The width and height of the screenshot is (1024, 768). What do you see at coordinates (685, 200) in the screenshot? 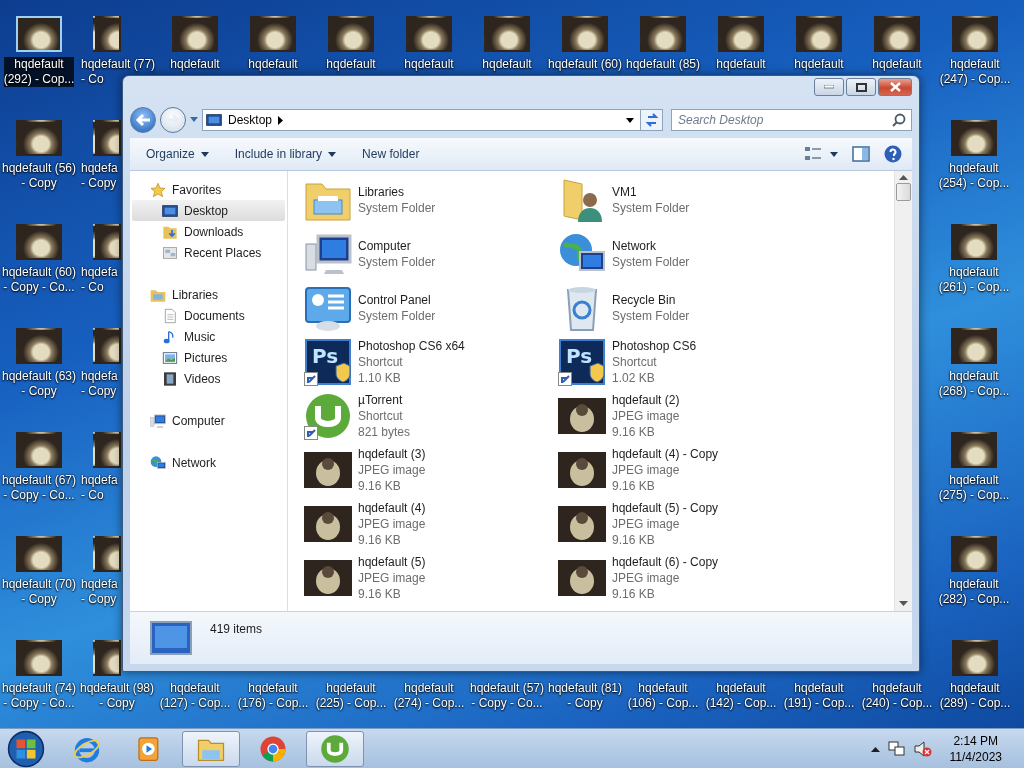
I see `file-tile: VM1 System Folder` at bounding box center [685, 200].